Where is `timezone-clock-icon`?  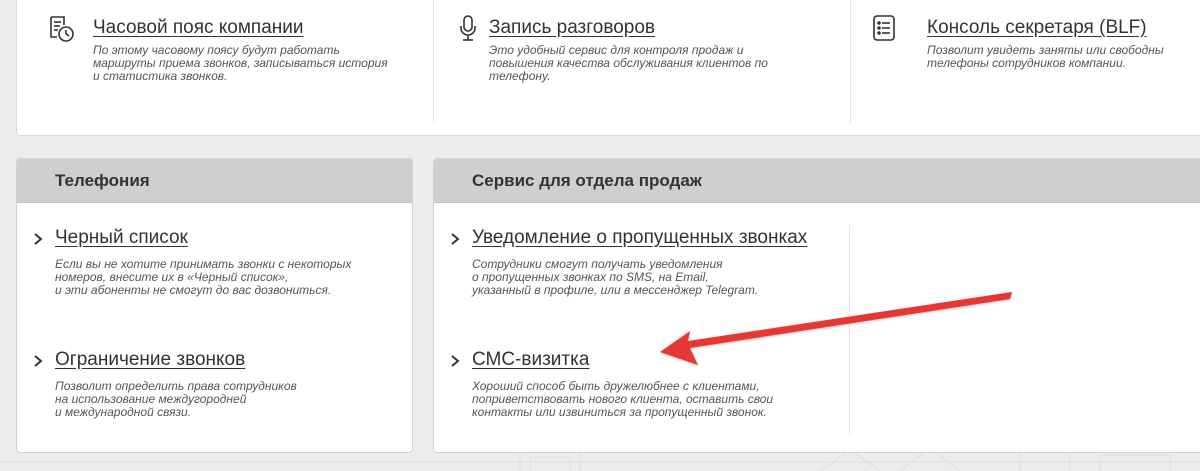 timezone-clock-icon is located at coordinates (62, 29).